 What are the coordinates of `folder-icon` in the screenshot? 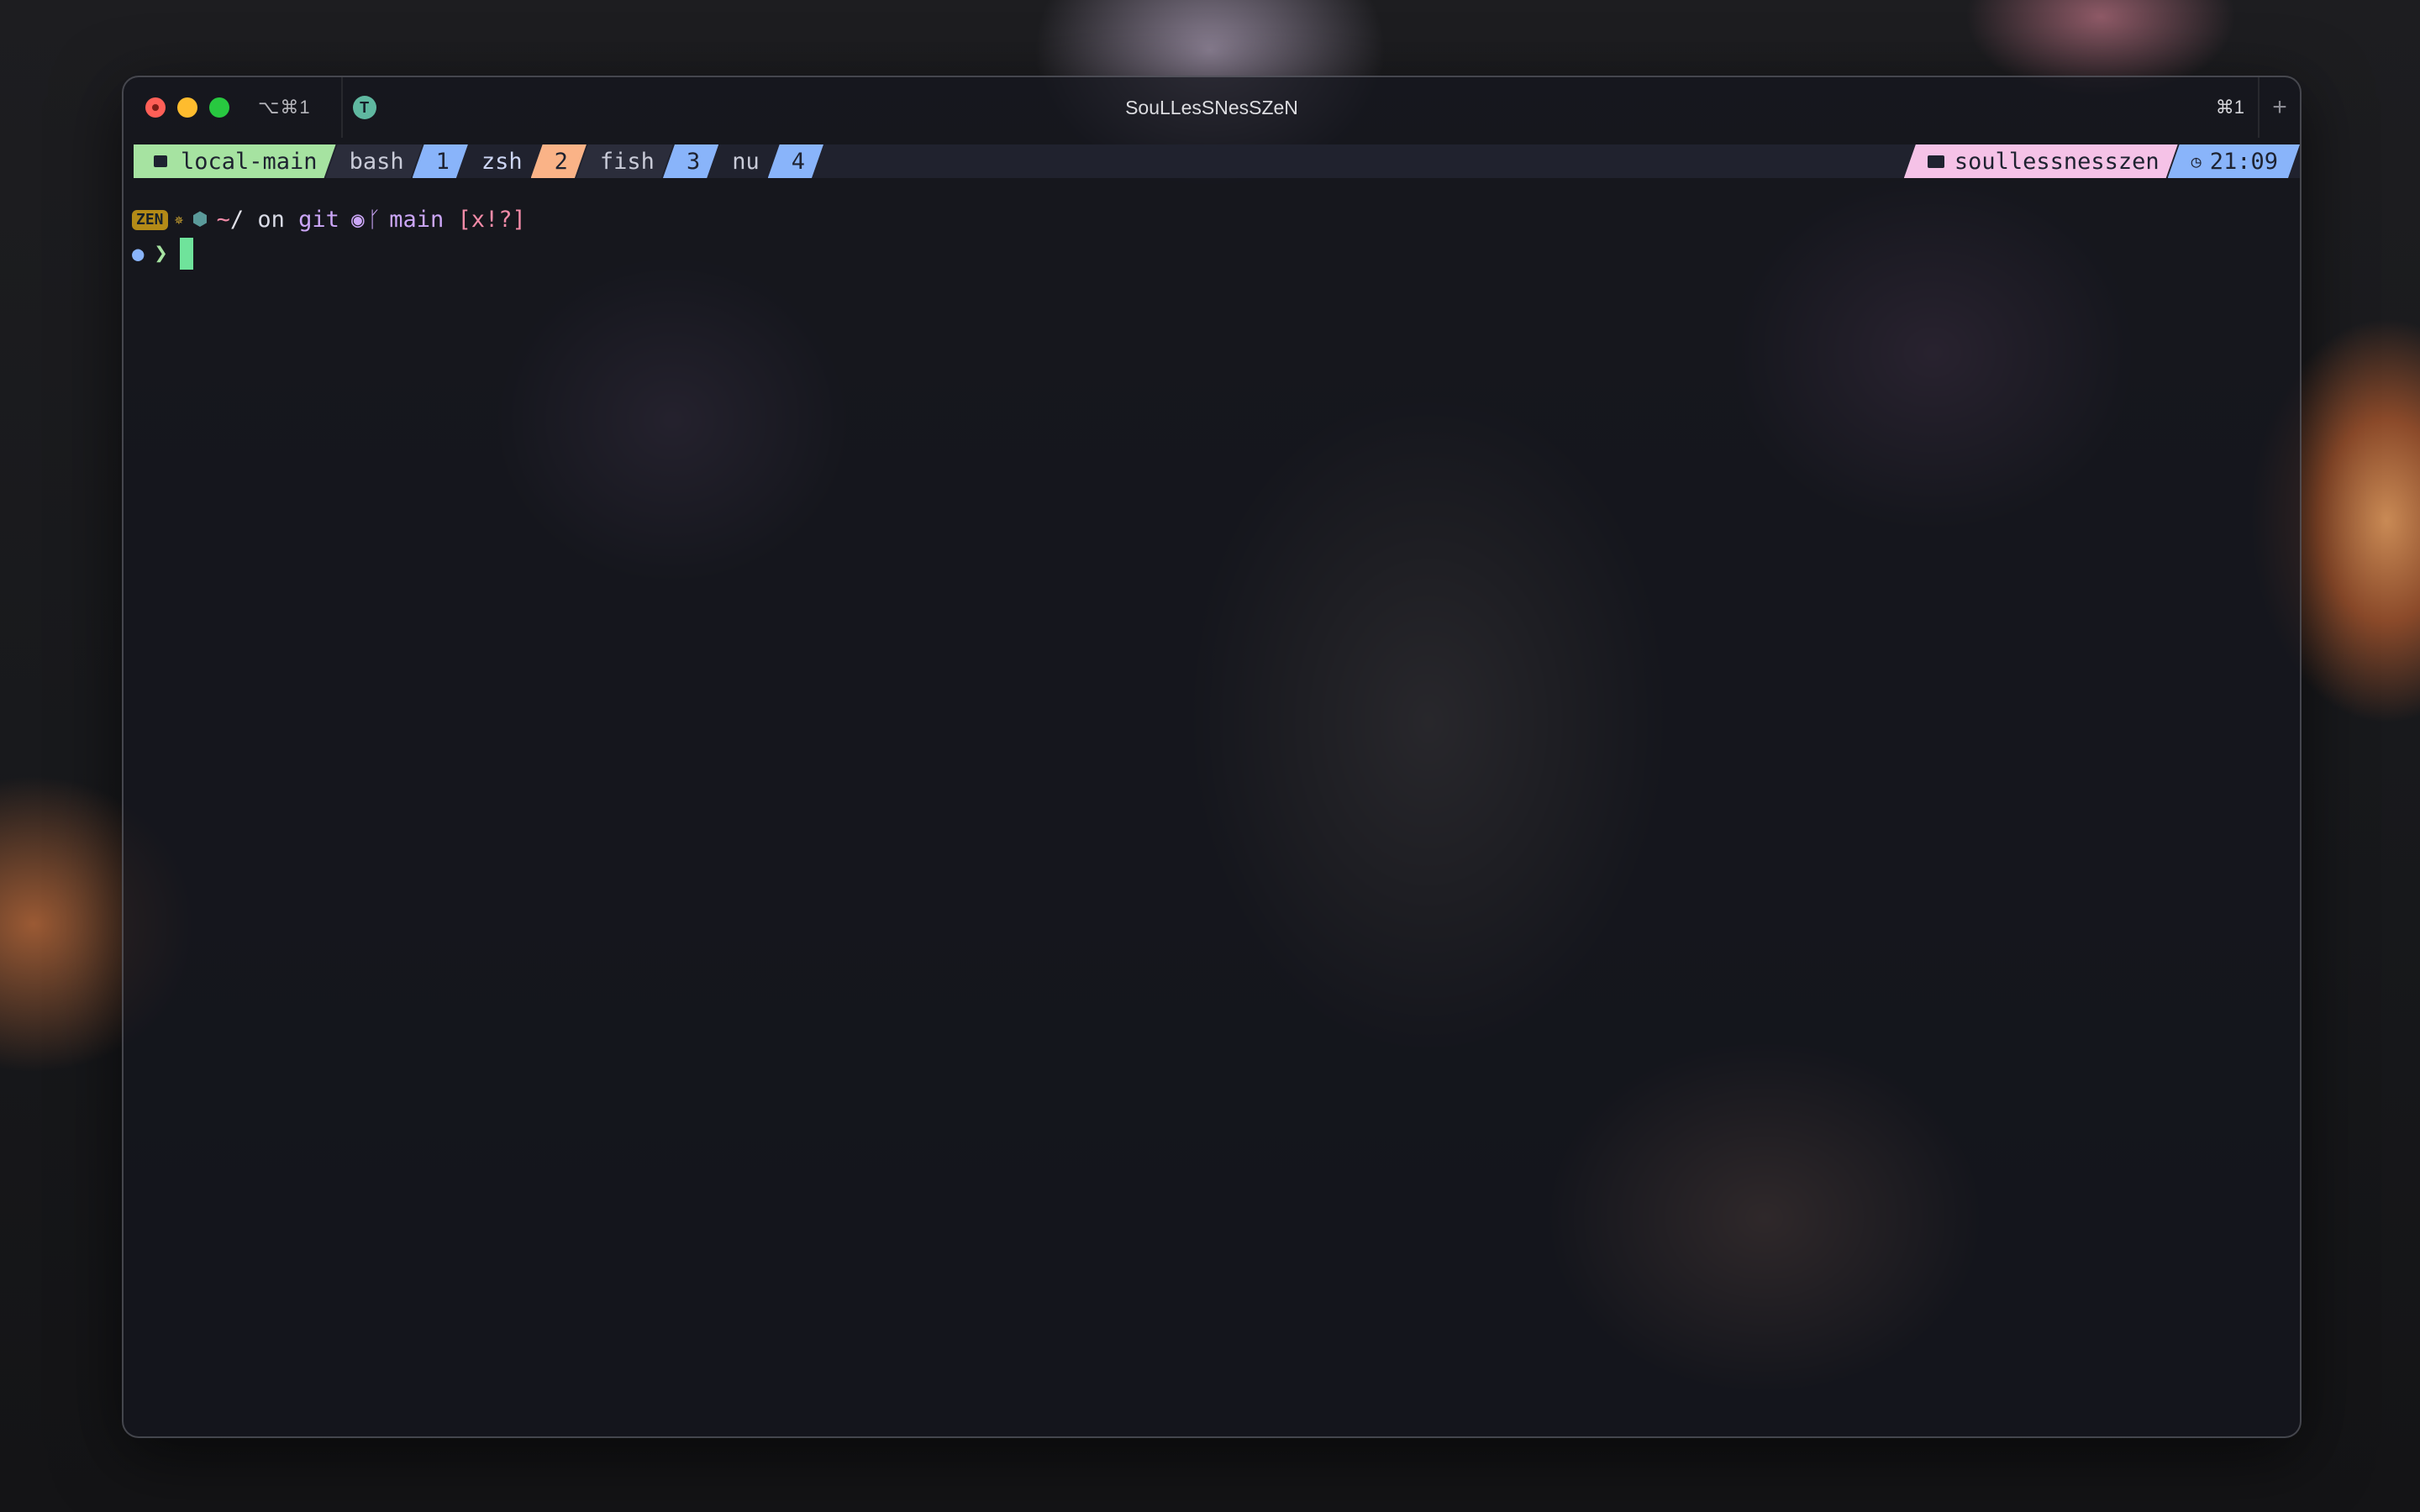 It's located at (1936, 161).